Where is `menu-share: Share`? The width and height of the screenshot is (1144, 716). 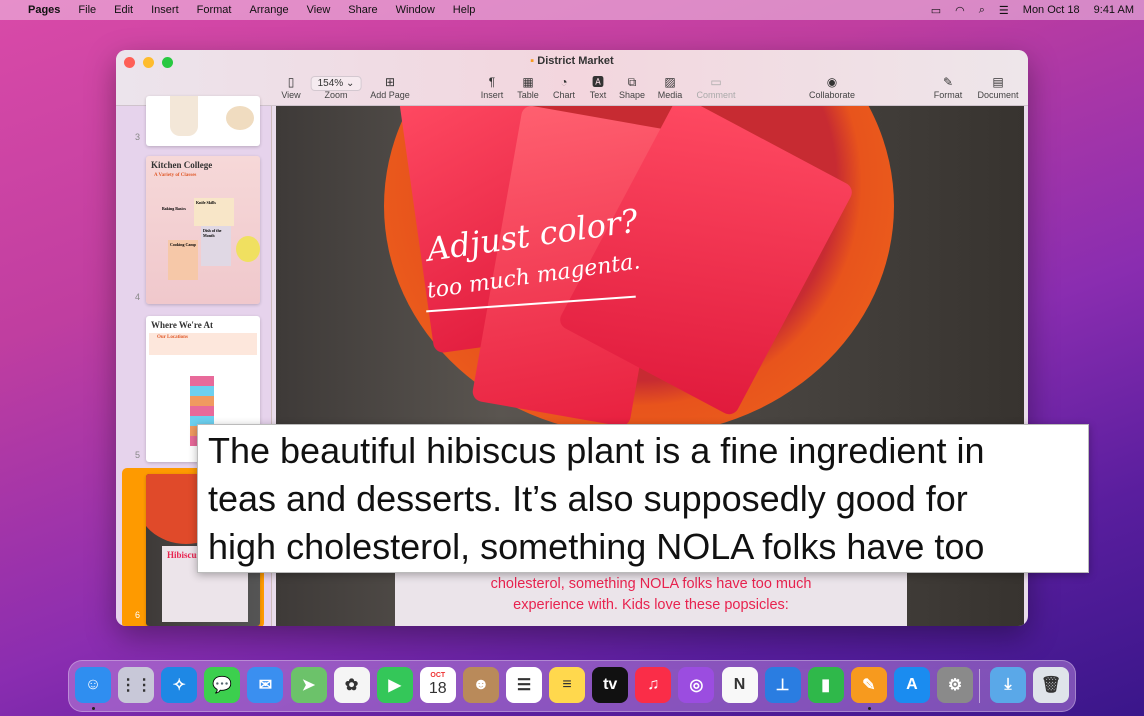 menu-share: Share is located at coordinates (362, 10).